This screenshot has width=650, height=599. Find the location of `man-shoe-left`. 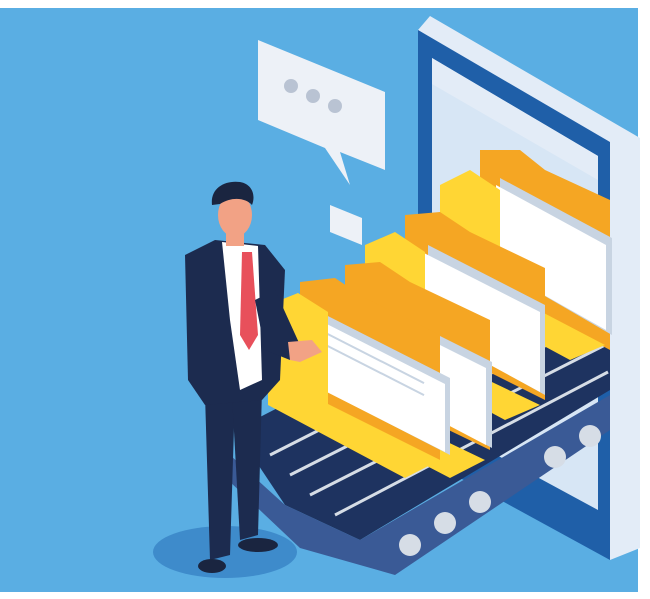

man-shoe-left is located at coordinates (212, 566).